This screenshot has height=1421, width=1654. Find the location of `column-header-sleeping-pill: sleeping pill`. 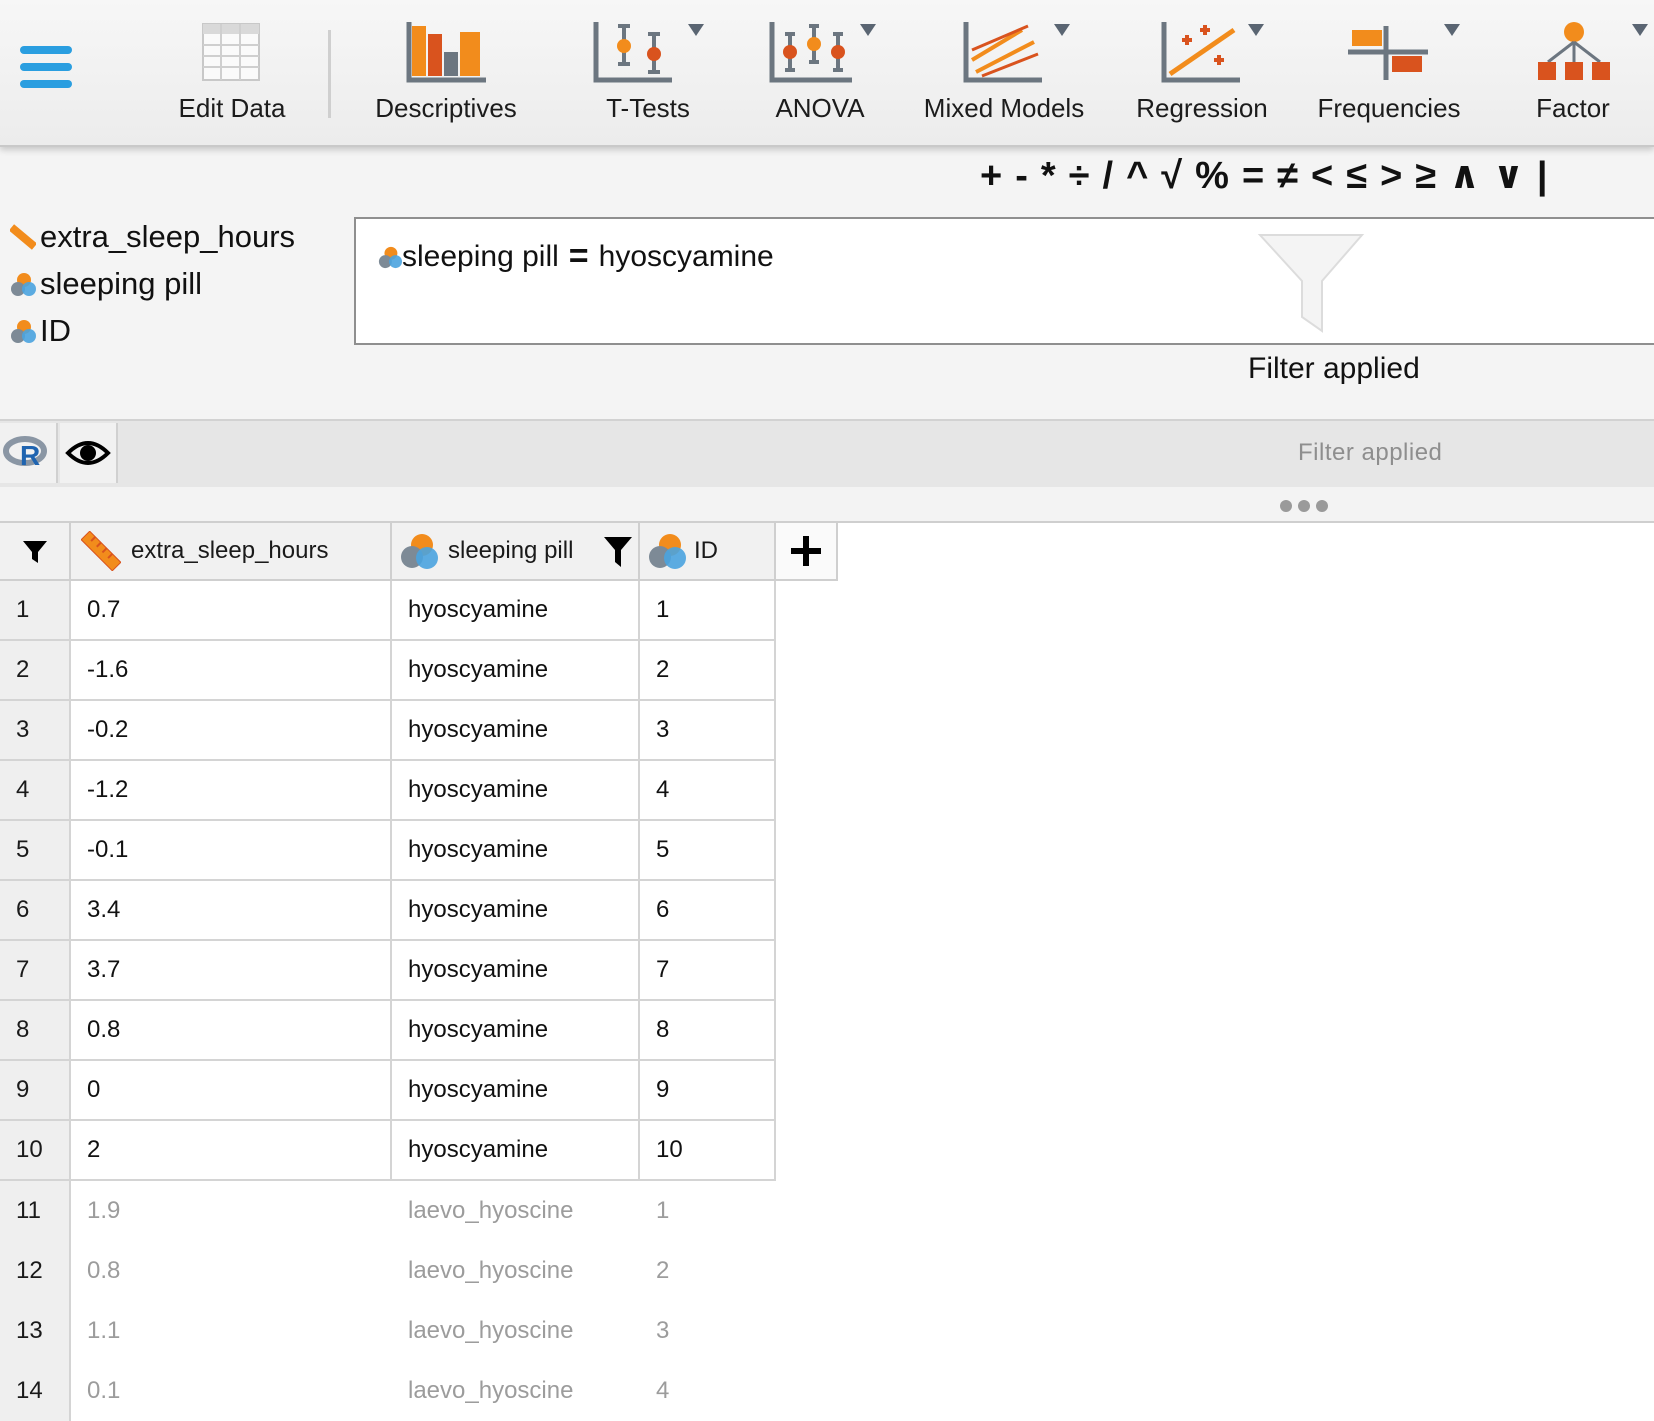

column-header-sleeping-pill: sleeping pill is located at coordinates (516, 552).